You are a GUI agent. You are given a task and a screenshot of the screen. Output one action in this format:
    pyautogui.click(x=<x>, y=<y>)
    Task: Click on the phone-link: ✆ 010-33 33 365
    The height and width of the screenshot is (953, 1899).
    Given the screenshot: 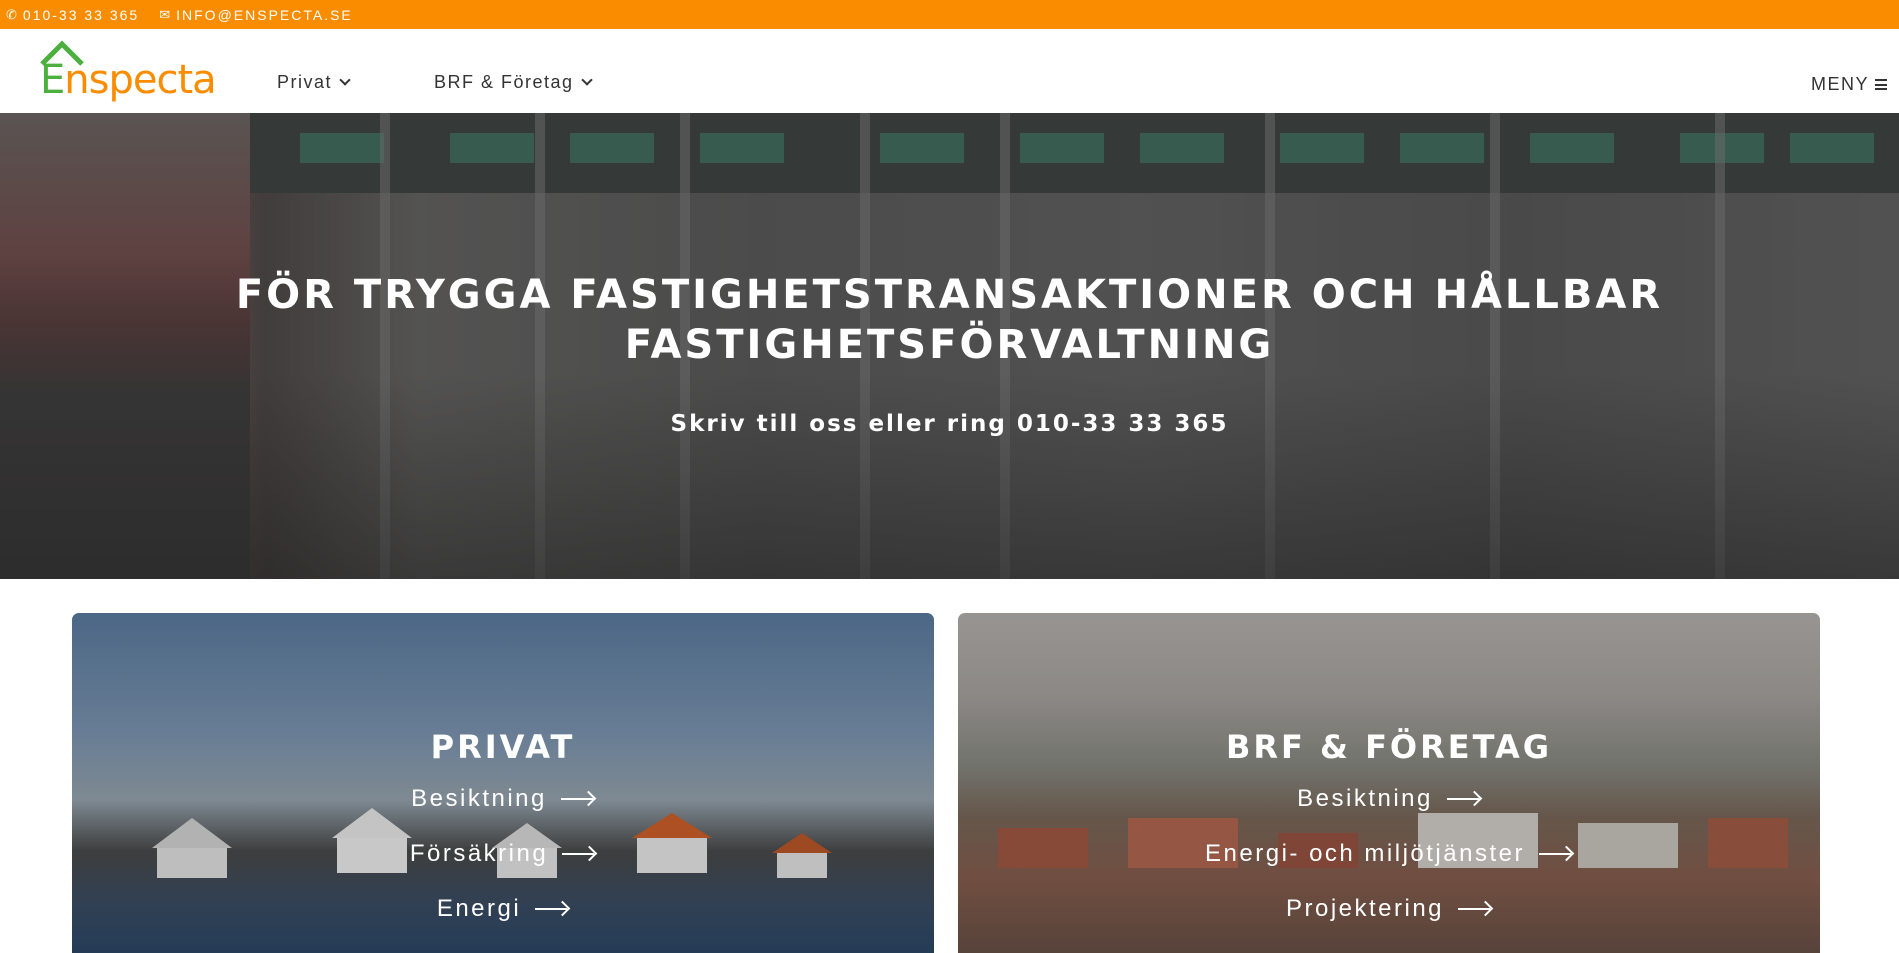 What is the action you would take?
    pyautogui.click(x=72, y=15)
    